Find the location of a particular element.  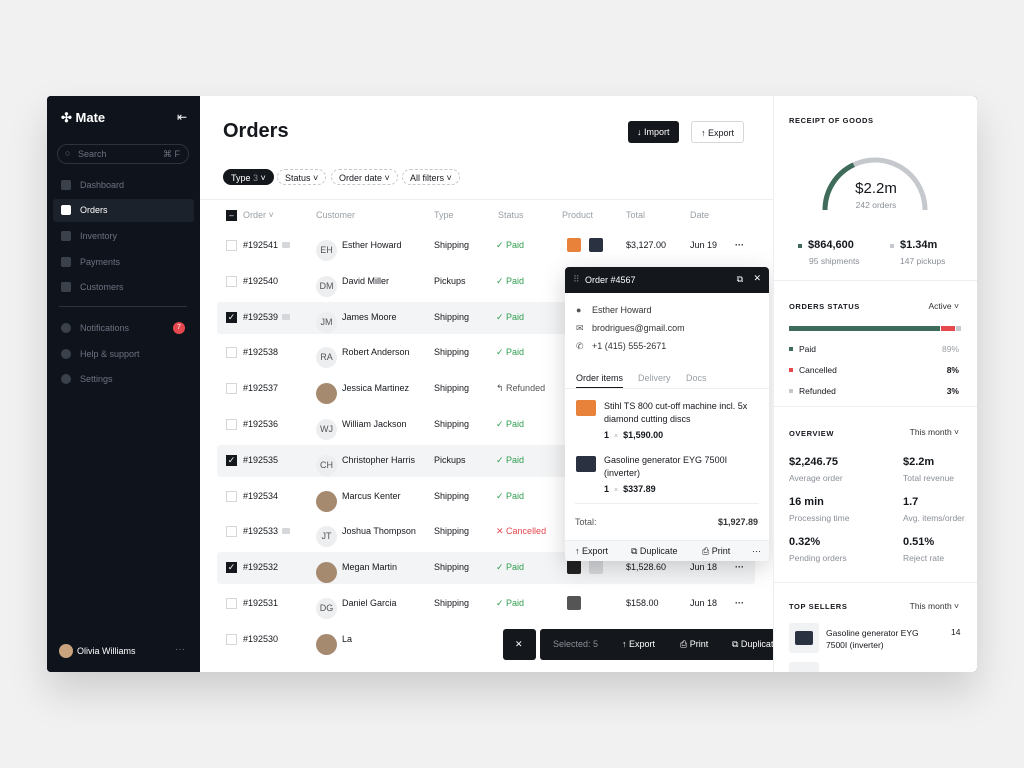

import-button: ↓ Import is located at coordinates (653, 132).